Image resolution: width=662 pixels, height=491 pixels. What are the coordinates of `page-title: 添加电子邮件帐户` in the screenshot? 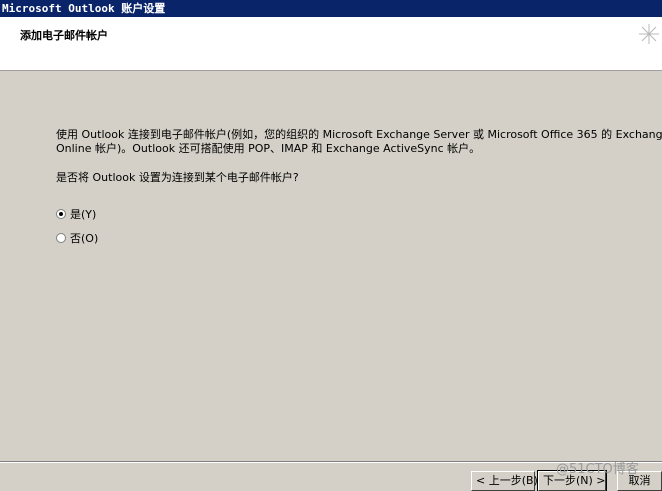 It's located at (64, 35).